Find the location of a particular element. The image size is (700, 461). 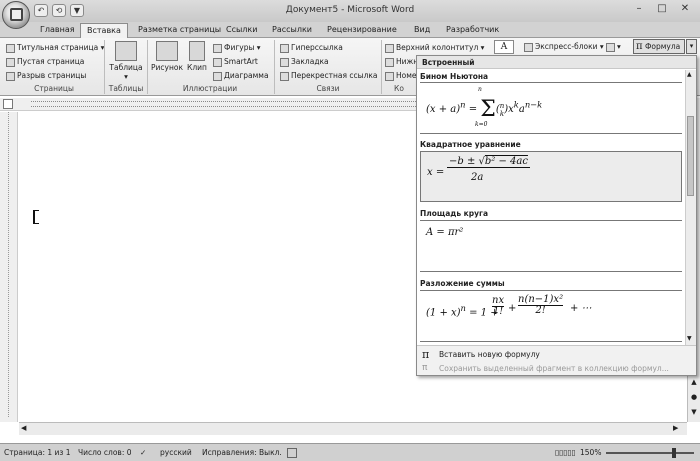

sum-upper-limit: n is located at coordinates (480, 89).